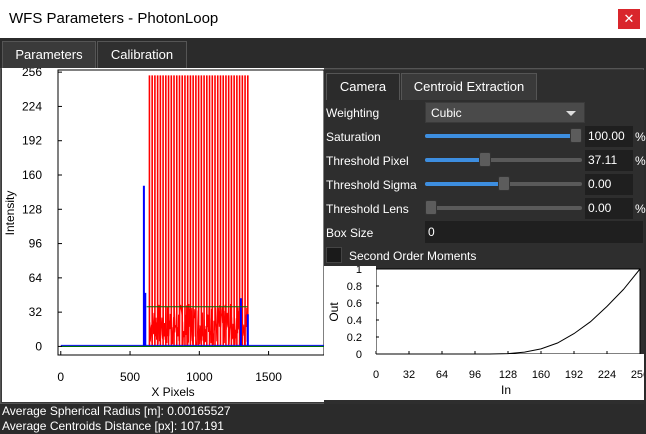 Image resolution: width=646 pixels, height=434 pixels. What do you see at coordinates (32, 73) in the screenshot?
I see `y-tick-label: 256` at bounding box center [32, 73].